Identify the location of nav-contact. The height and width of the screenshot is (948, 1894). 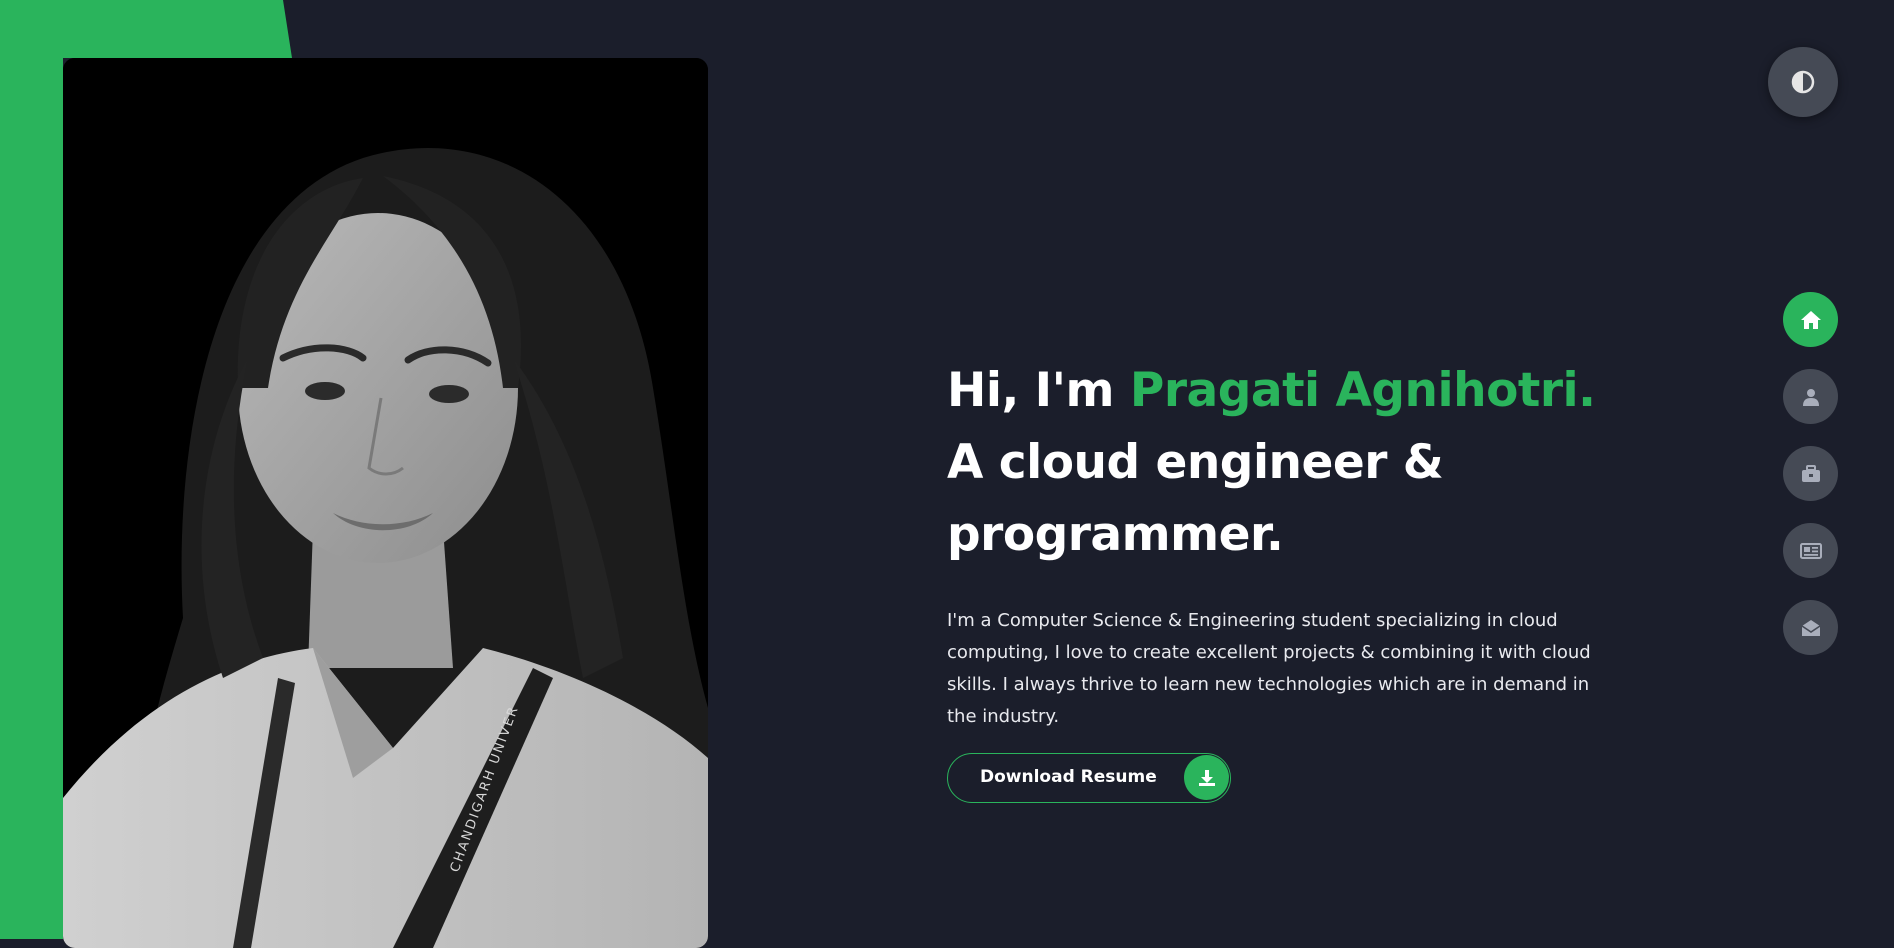
(1810, 627).